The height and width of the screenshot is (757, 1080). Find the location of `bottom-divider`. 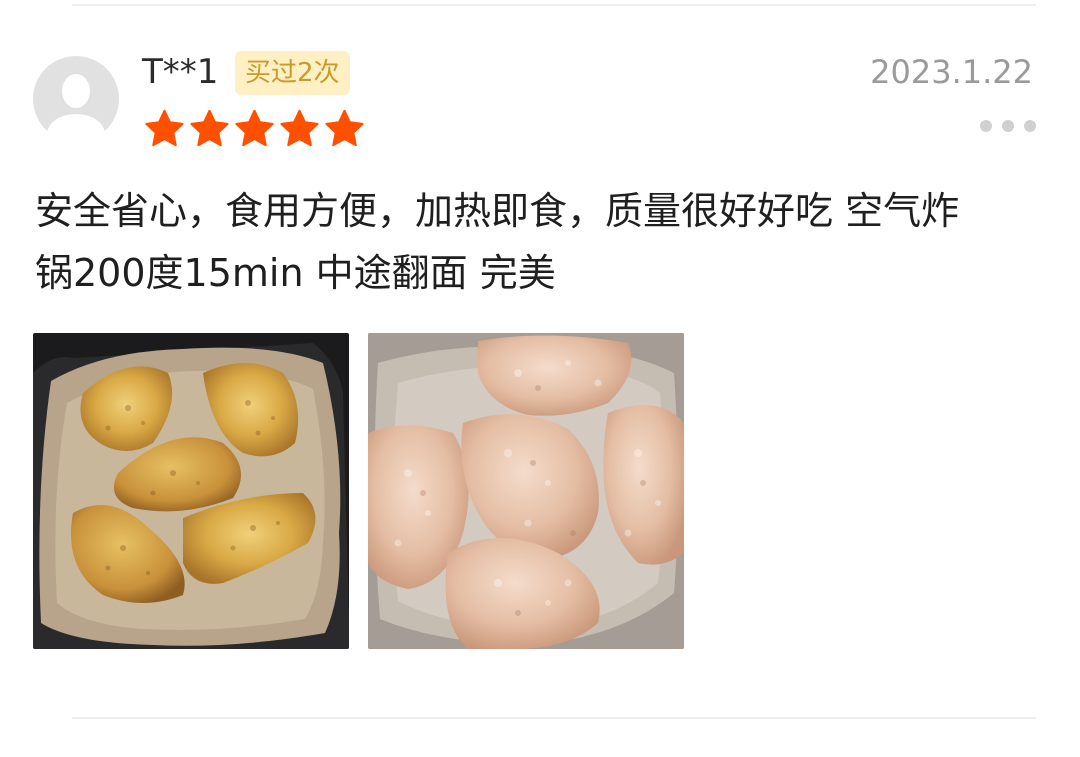

bottom-divider is located at coordinates (554, 718).